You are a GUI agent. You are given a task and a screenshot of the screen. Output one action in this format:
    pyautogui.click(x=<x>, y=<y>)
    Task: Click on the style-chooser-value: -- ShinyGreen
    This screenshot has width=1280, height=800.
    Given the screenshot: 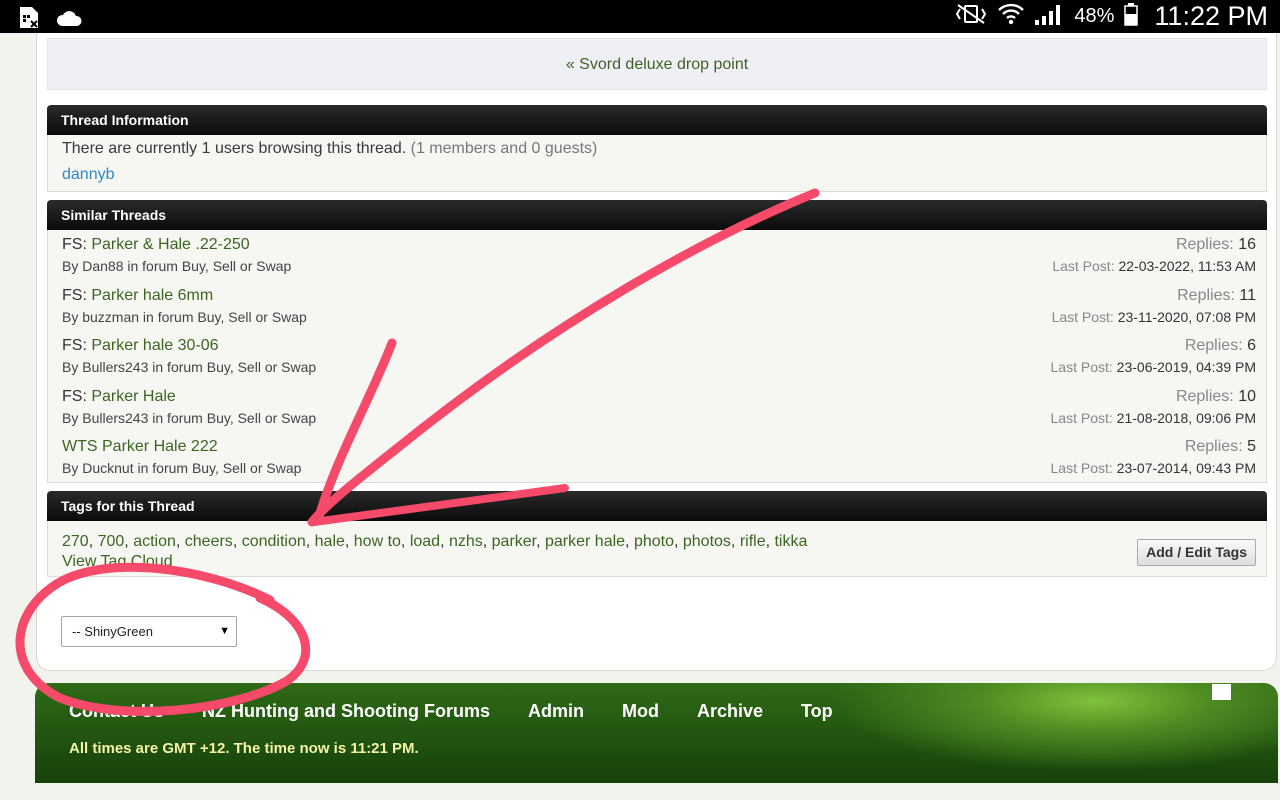 What is the action you would take?
    pyautogui.click(x=112, y=631)
    